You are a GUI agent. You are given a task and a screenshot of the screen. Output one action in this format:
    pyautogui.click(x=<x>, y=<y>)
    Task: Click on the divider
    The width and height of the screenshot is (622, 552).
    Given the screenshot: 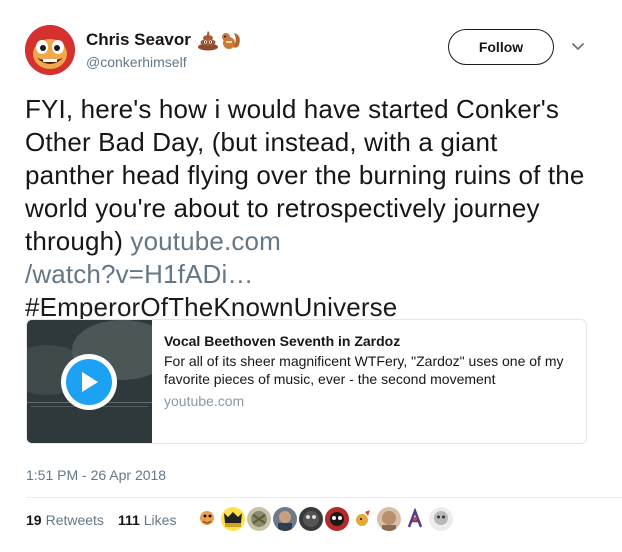 What is the action you would take?
    pyautogui.click(x=324, y=497)
    